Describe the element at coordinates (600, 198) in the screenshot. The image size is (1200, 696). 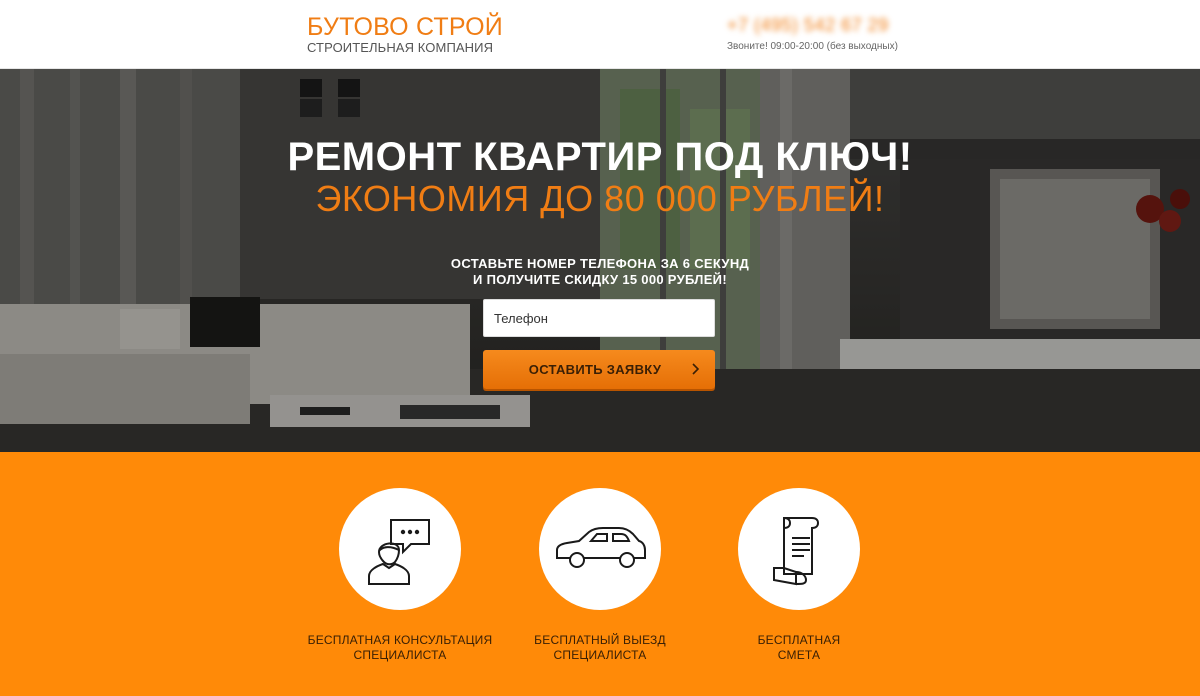
I see `hero-subtitle: ЭКОНОМИЯ ДО 80 000 РУБЛЕЙ!` at that location.